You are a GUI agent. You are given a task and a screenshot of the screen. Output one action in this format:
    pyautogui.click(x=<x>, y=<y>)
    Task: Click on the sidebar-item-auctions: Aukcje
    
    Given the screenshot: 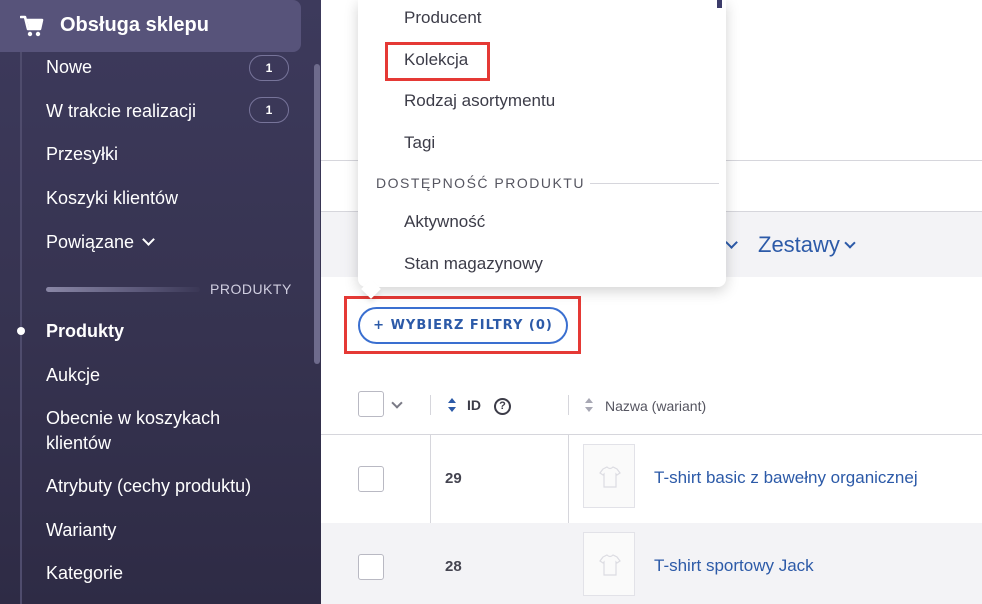 What is the action you would take?
    pyautogui.click(x=73, y=375)
    